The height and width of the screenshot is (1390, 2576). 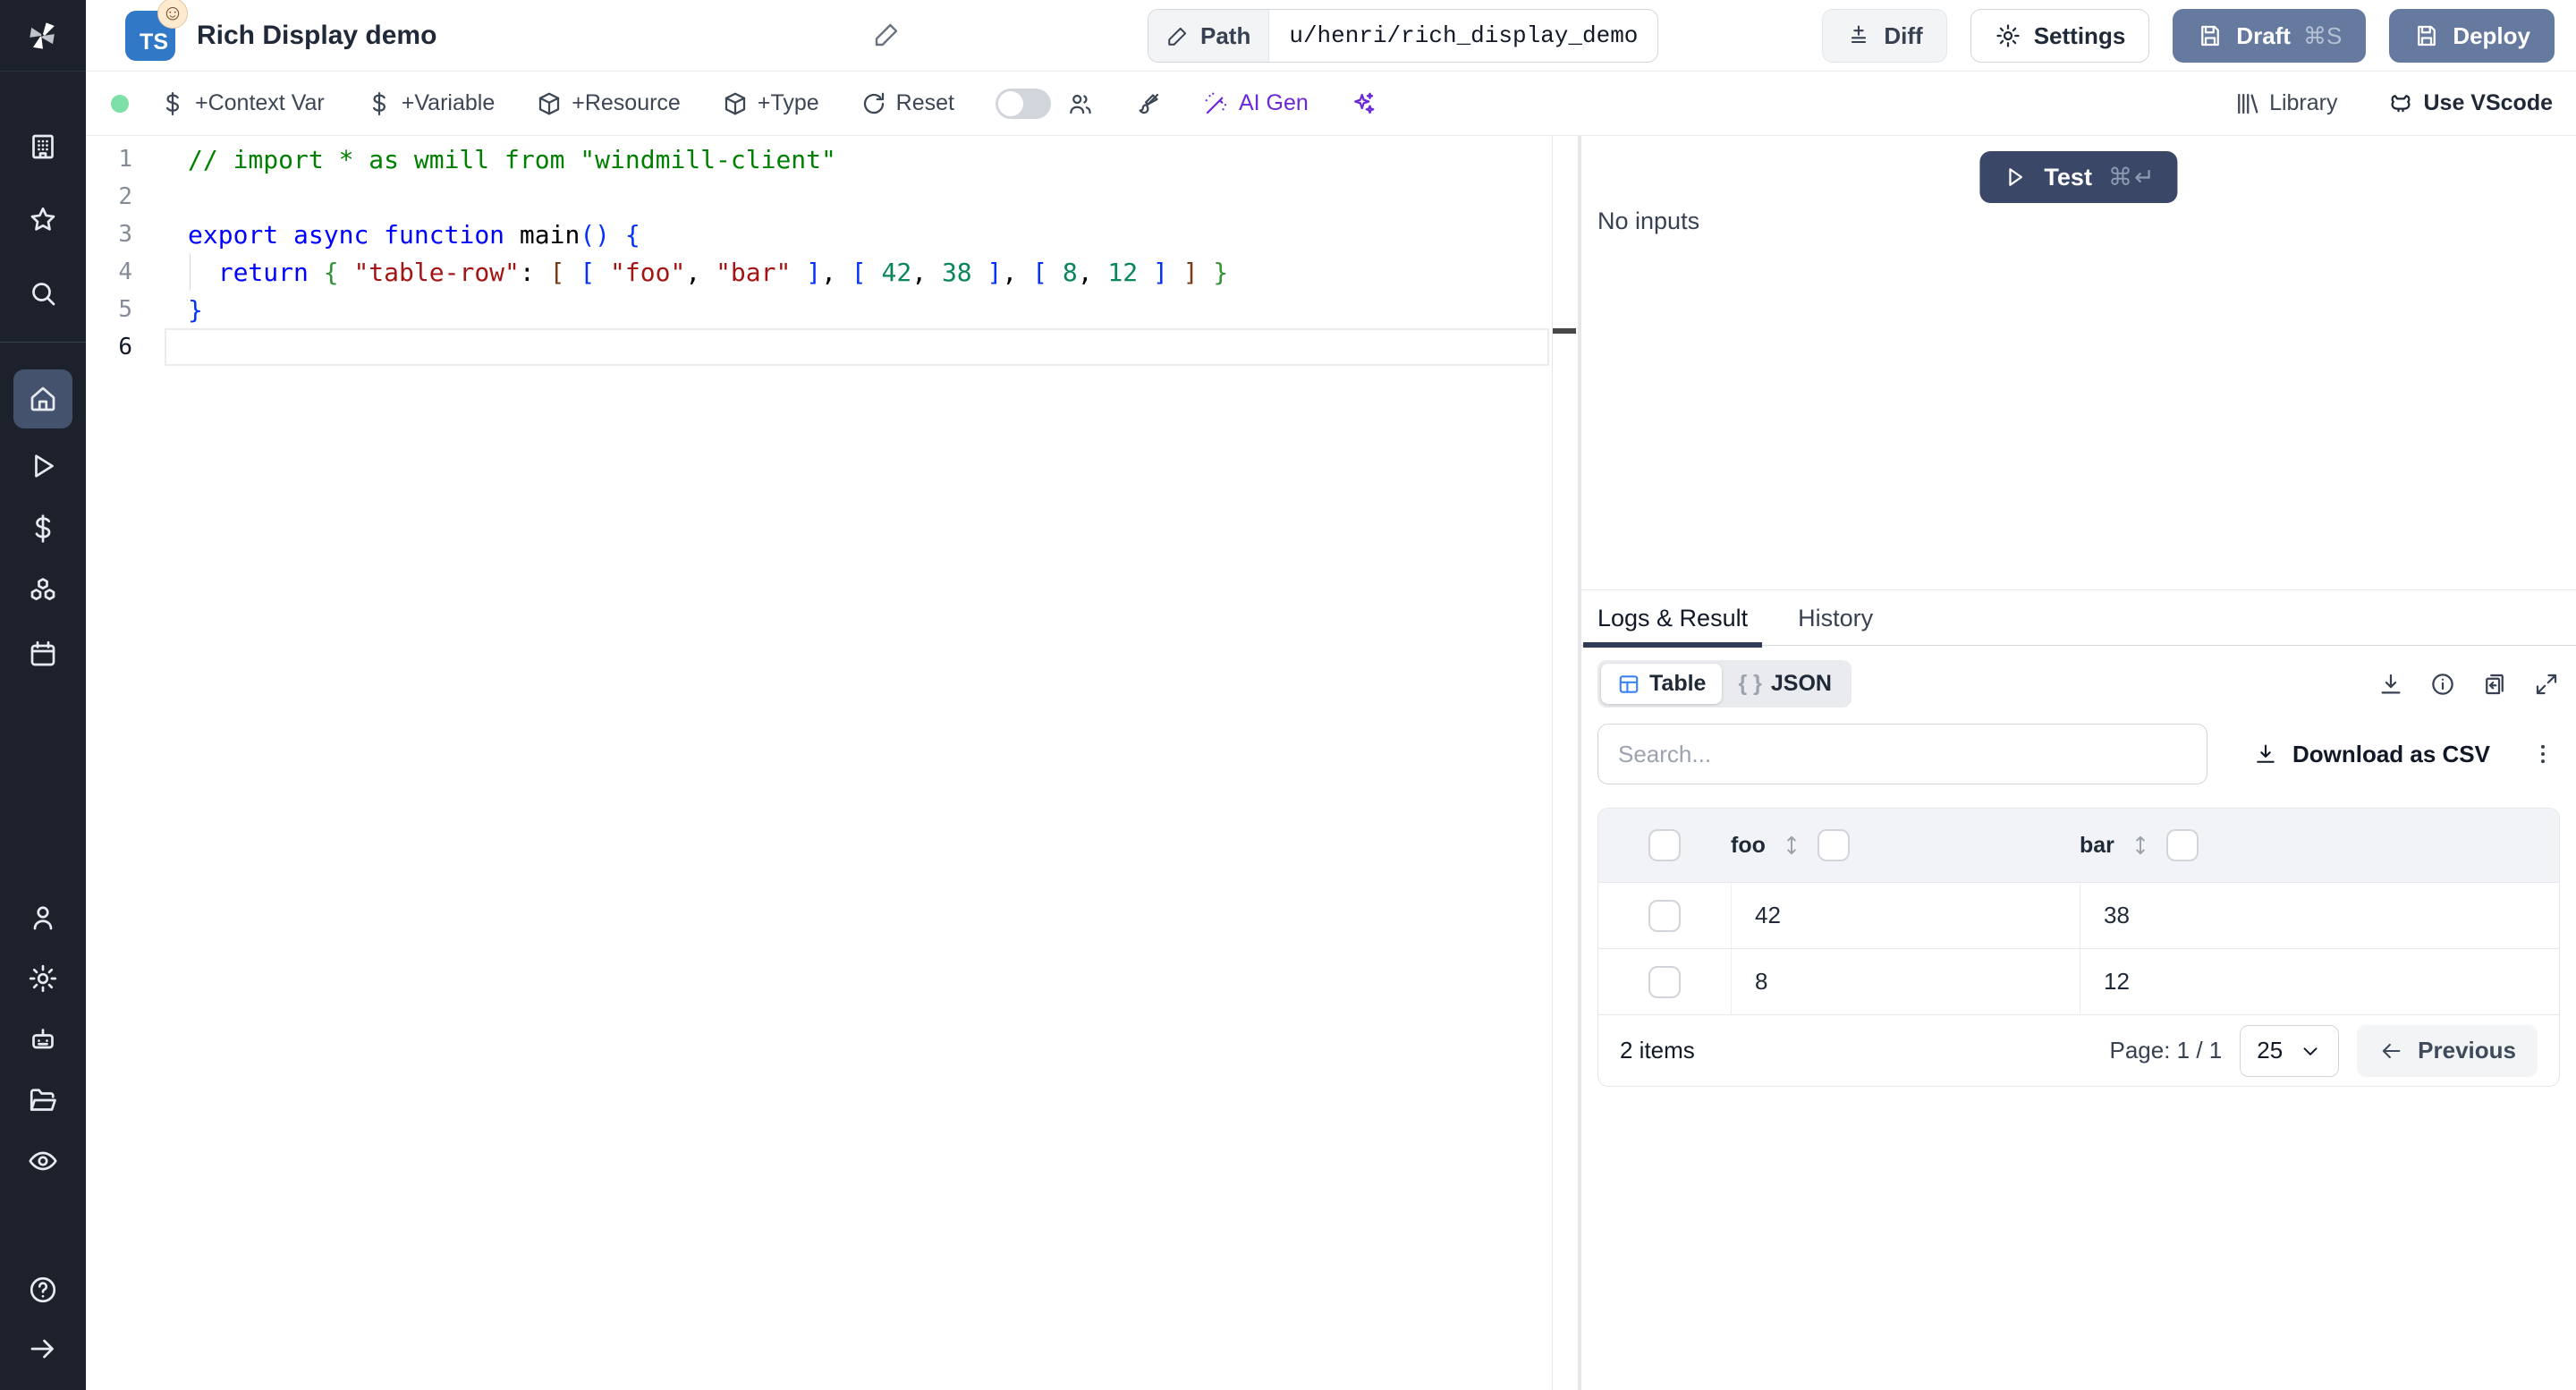 What do you see at coordinates (2390, 684) in the screenshot?
I see `download-icon` at bounding box center [2390, 684].